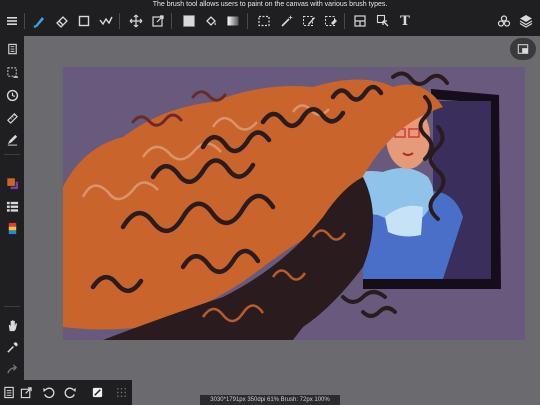 This screenshot has height=405, width=540. Describe the element at coordinates (12, 117) in the screenshot. I see `ruler-icon` at that location.